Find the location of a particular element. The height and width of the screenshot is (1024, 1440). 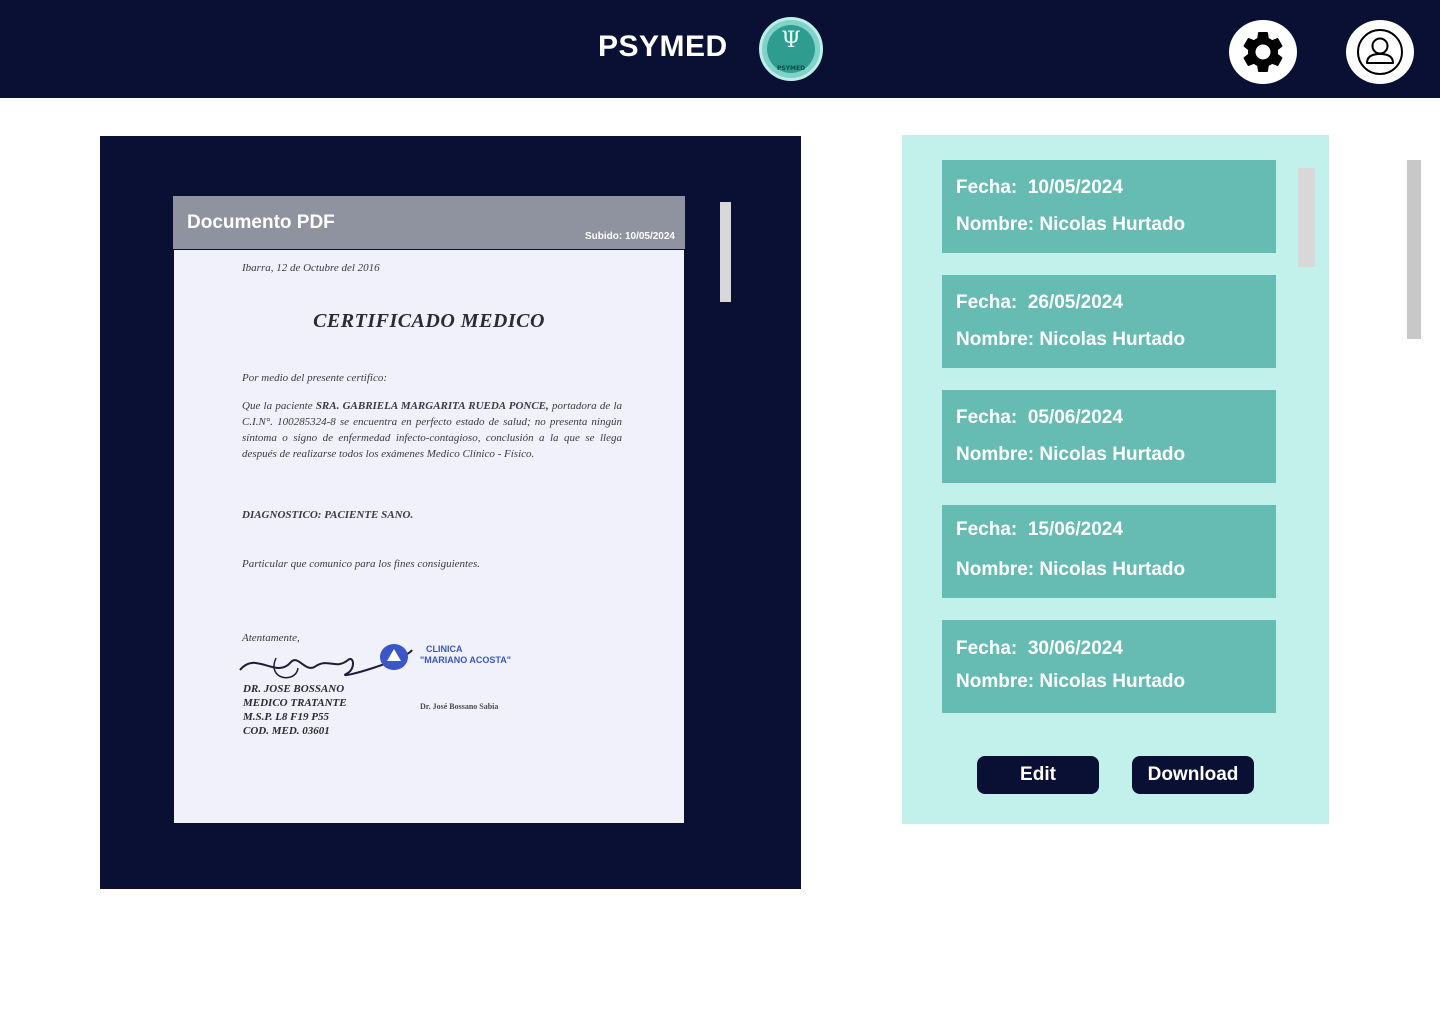

download-button: Download is located at coordinates (1193, 775).